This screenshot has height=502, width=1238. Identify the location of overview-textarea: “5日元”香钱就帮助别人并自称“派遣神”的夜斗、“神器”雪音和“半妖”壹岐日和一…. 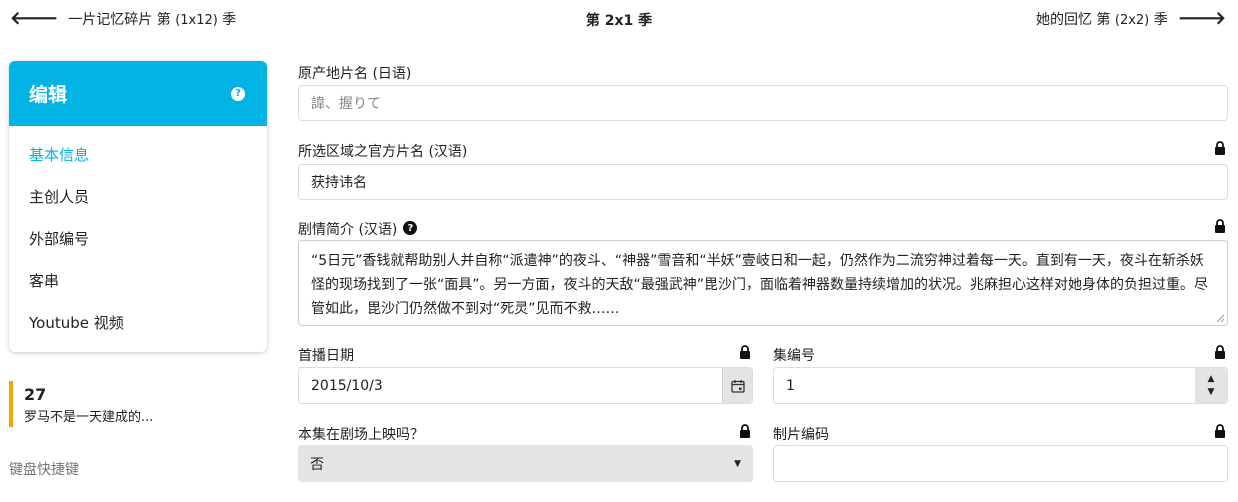
(763, 283).